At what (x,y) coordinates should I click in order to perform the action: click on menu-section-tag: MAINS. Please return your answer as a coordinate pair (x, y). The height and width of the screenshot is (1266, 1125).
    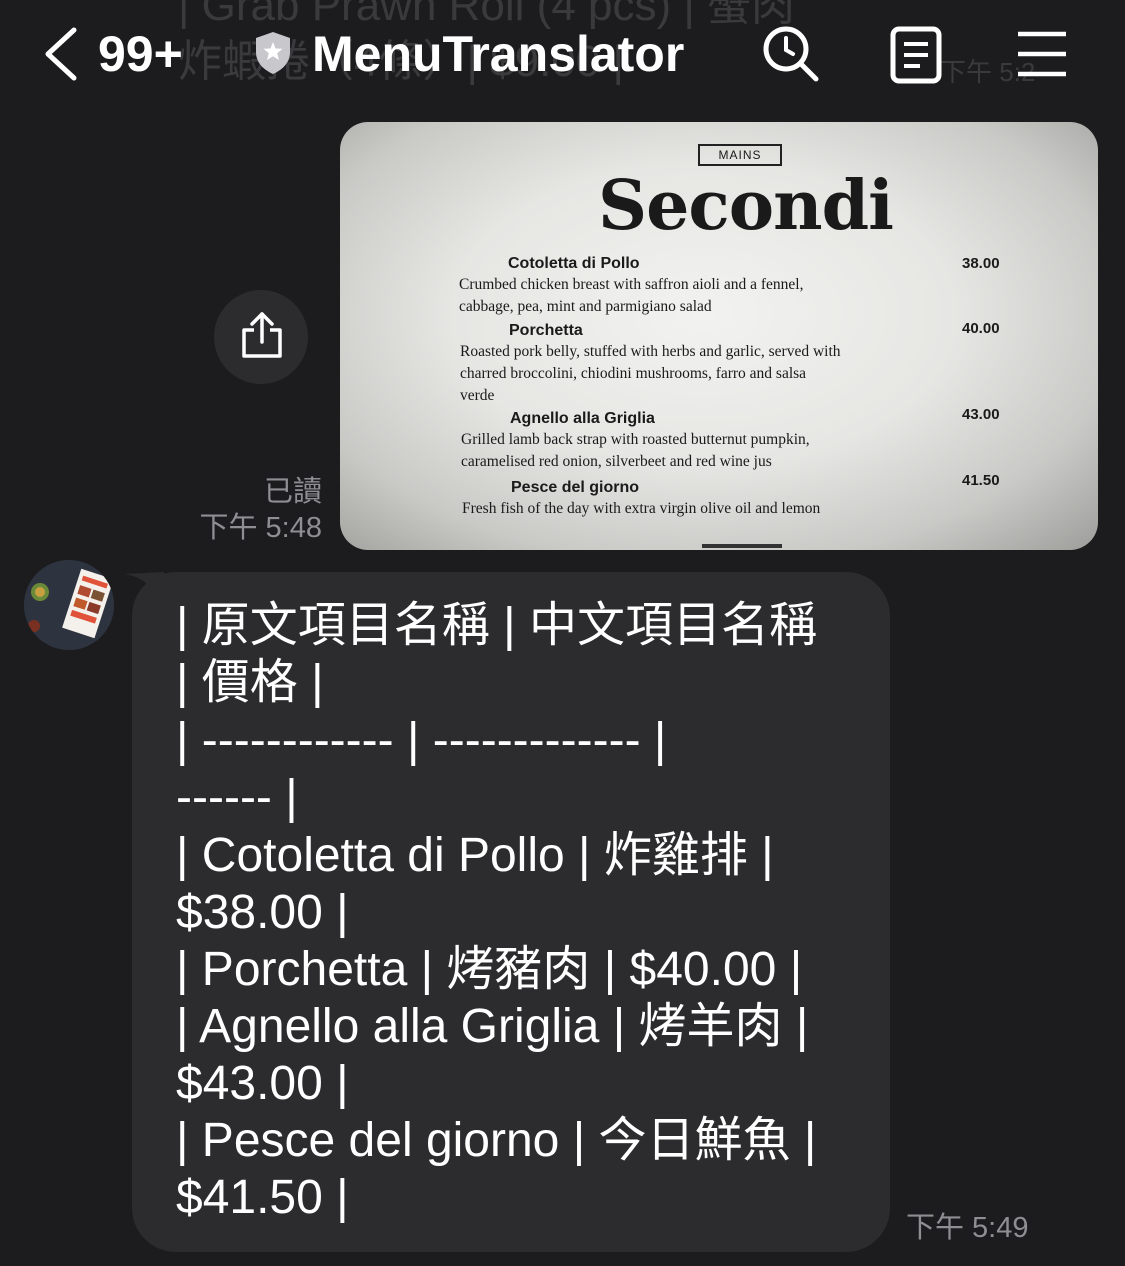
    Looking at the image, I should click on (740, 155).